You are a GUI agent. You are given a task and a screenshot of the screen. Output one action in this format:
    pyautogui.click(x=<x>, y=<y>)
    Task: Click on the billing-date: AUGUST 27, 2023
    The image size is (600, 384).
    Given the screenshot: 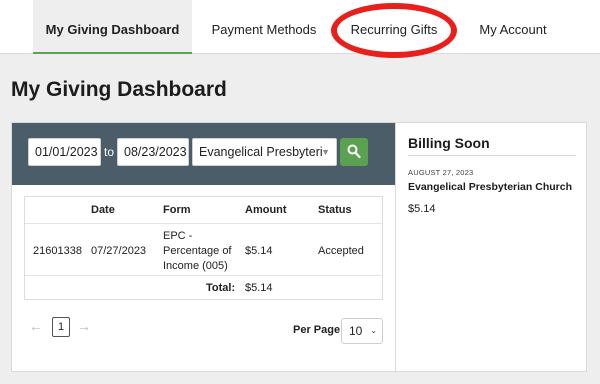 What is the action you would take?
    pyautogui.click(x=441, y=172)
    